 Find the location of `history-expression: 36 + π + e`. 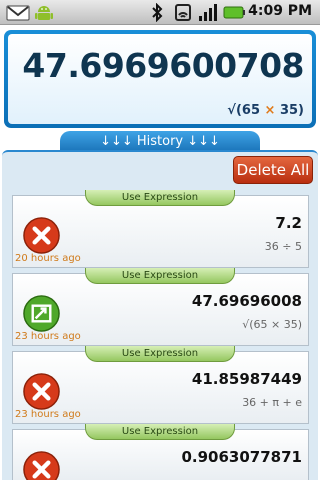

history-expression: 36 + π + e is located at coordinates (272, 402).